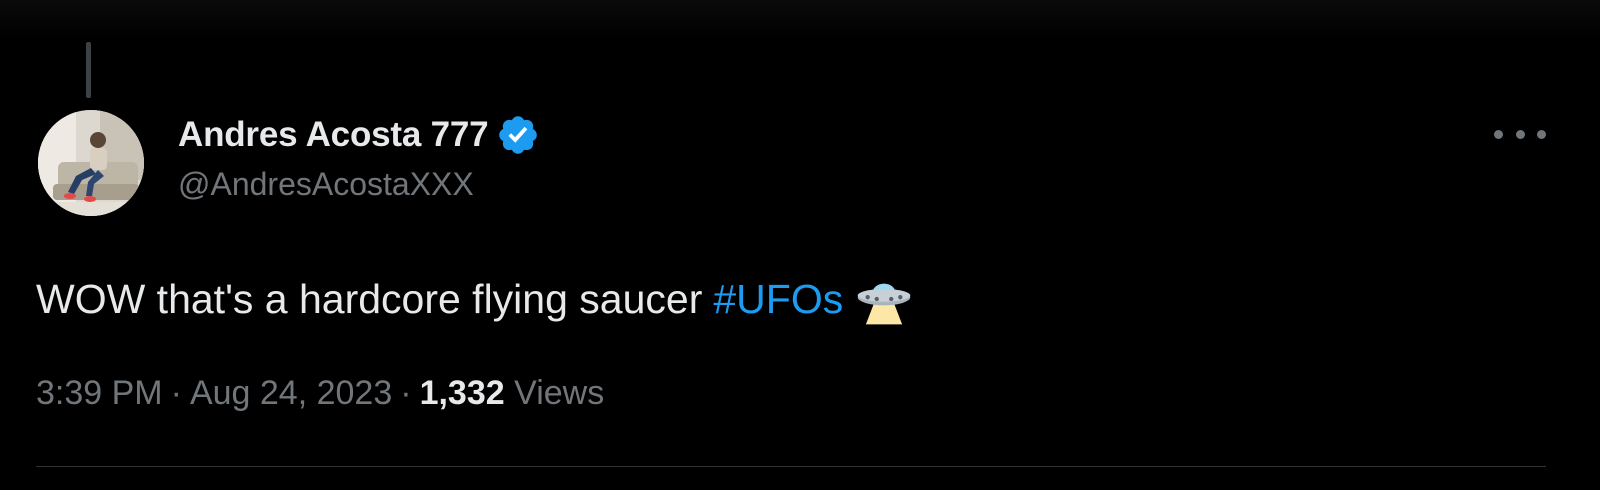 The height and width of the screenshot is (490, 1600). I want to click on tweet-body: WOW that's a hardcore flying saucer, so click(369, 298).